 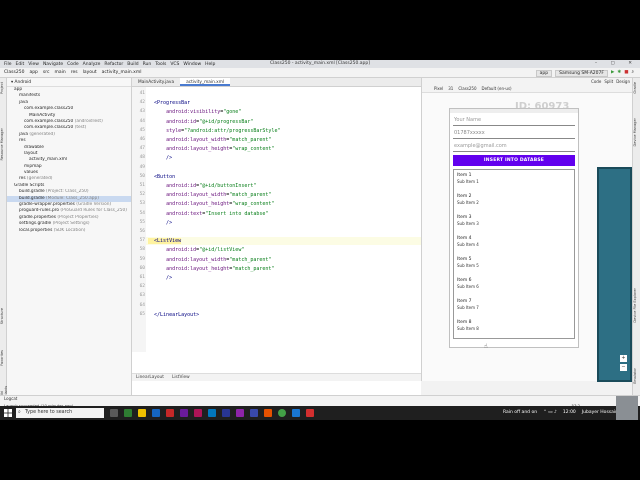 What do you see at coordinates (14, 73) in the screenshot?
I see `breadcrumb-item: Class250` at bounding box center [14, 73].